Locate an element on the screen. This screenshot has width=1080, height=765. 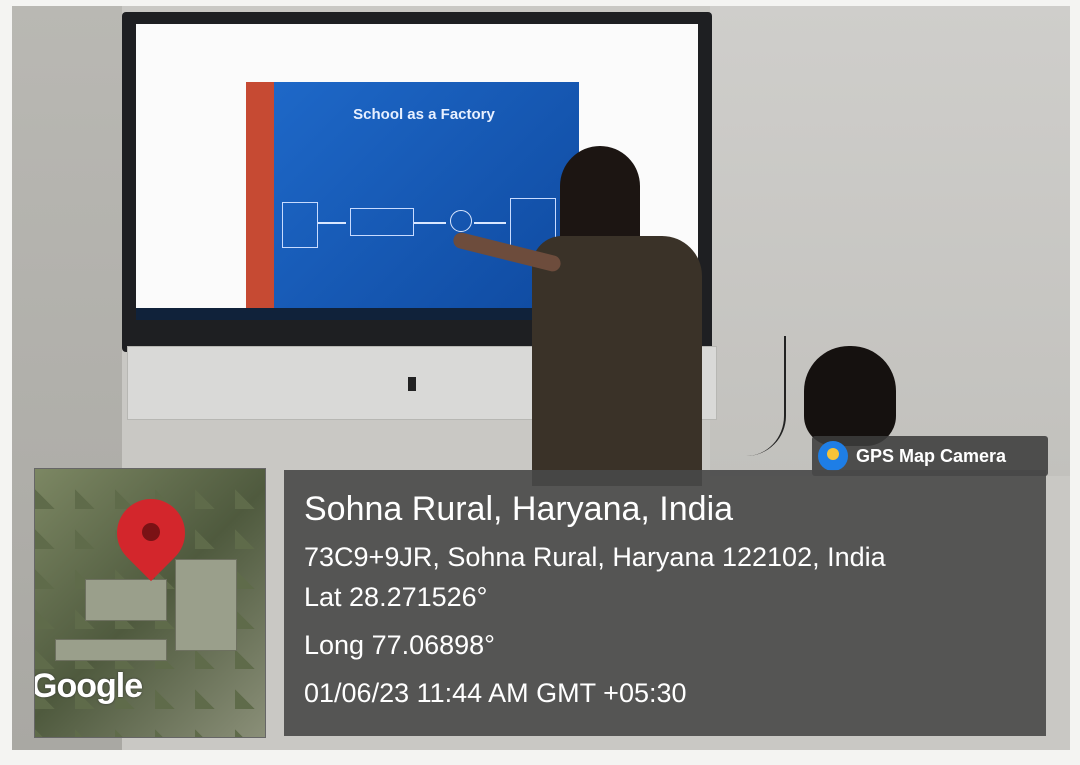
gps-map-camera-label: GPS Map Camera is located at coordinates (931, 456).